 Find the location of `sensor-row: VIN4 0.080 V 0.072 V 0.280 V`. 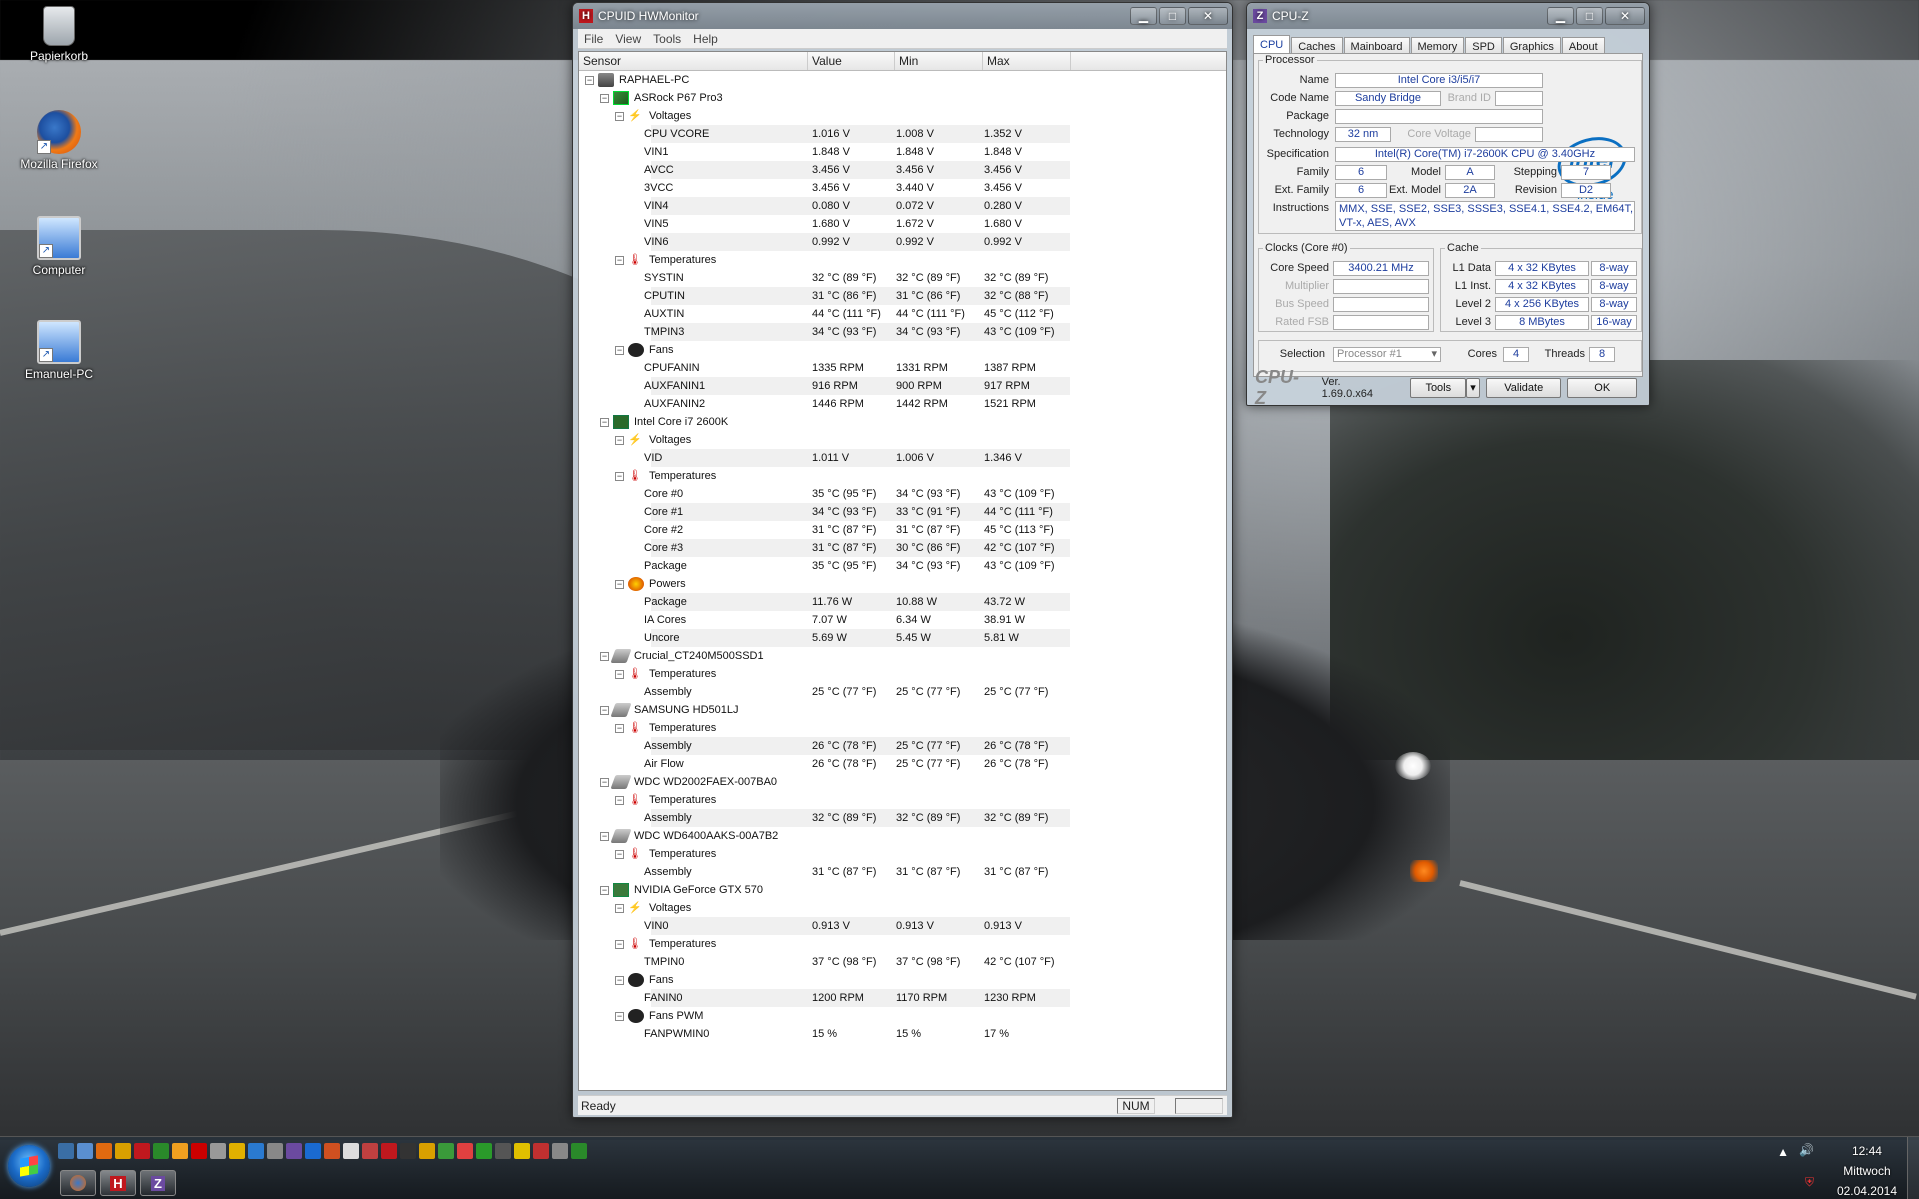

sensor-row: VIN4 0.080 V 0.072 V 0.280 V is located at coordinates (902, 206).